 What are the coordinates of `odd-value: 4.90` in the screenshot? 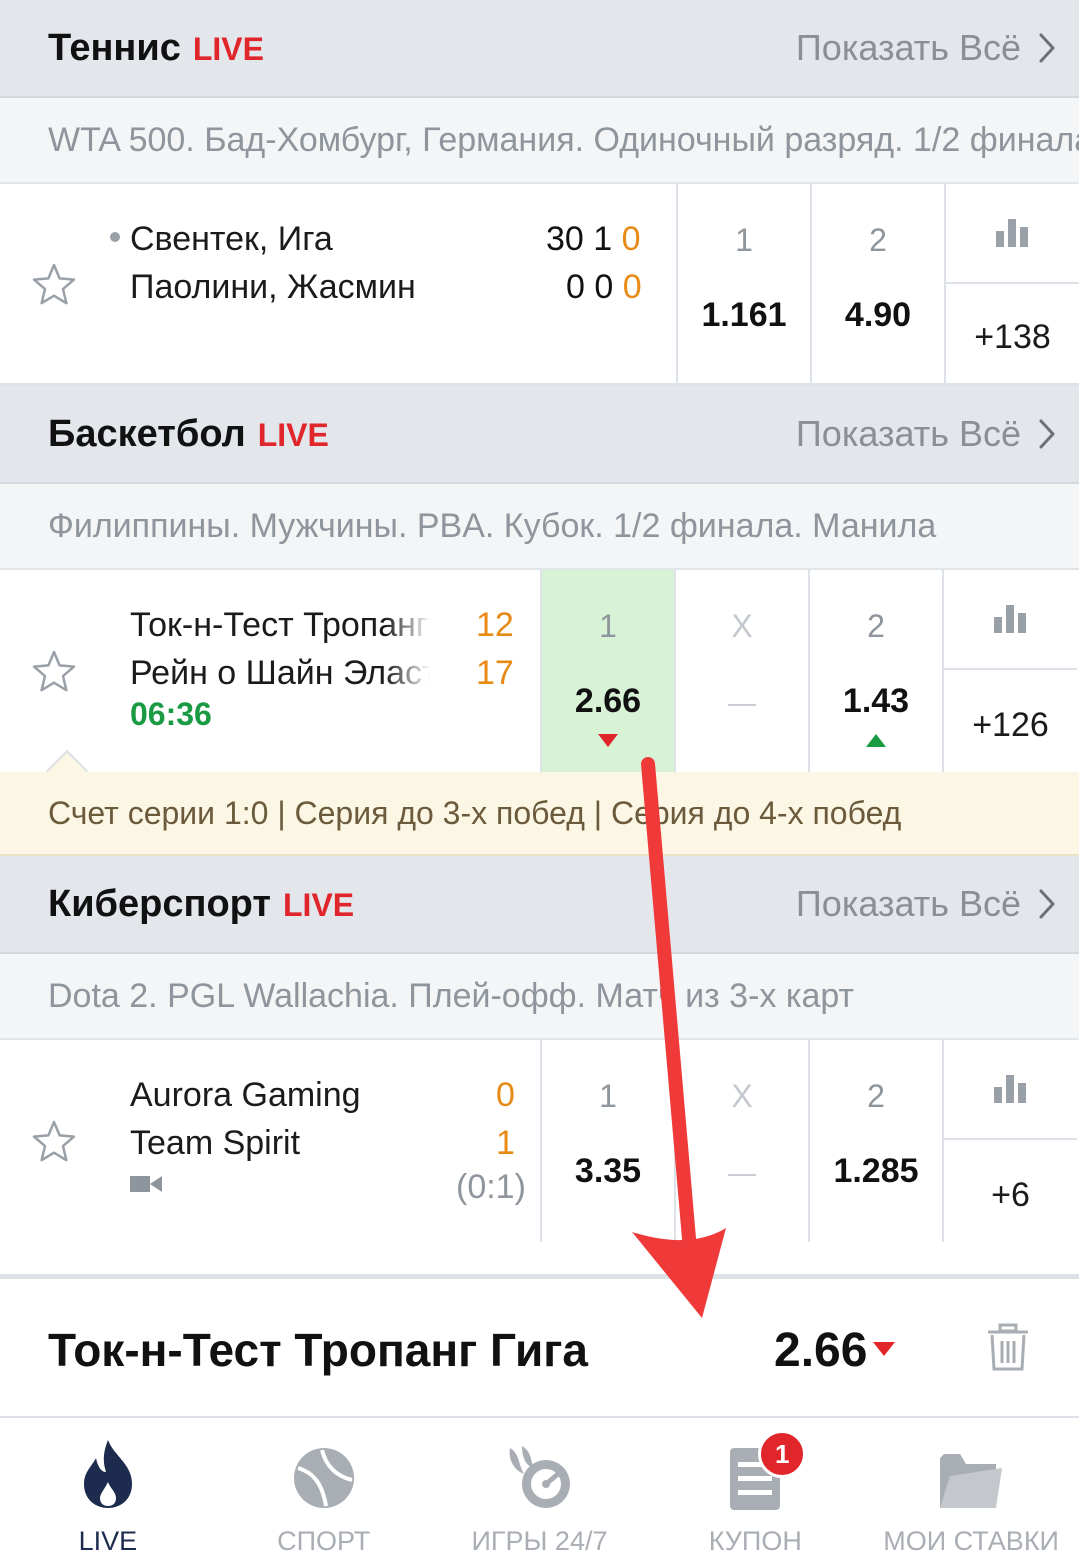 It's located at (878, 315).